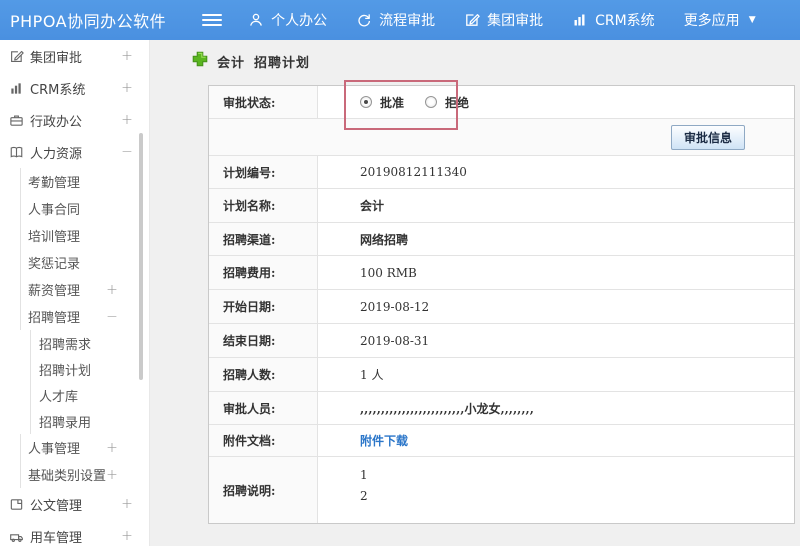 This screenshot has height=546, width=800. I want to click on radio-reject-label: 拒绝, so click(457, 102).